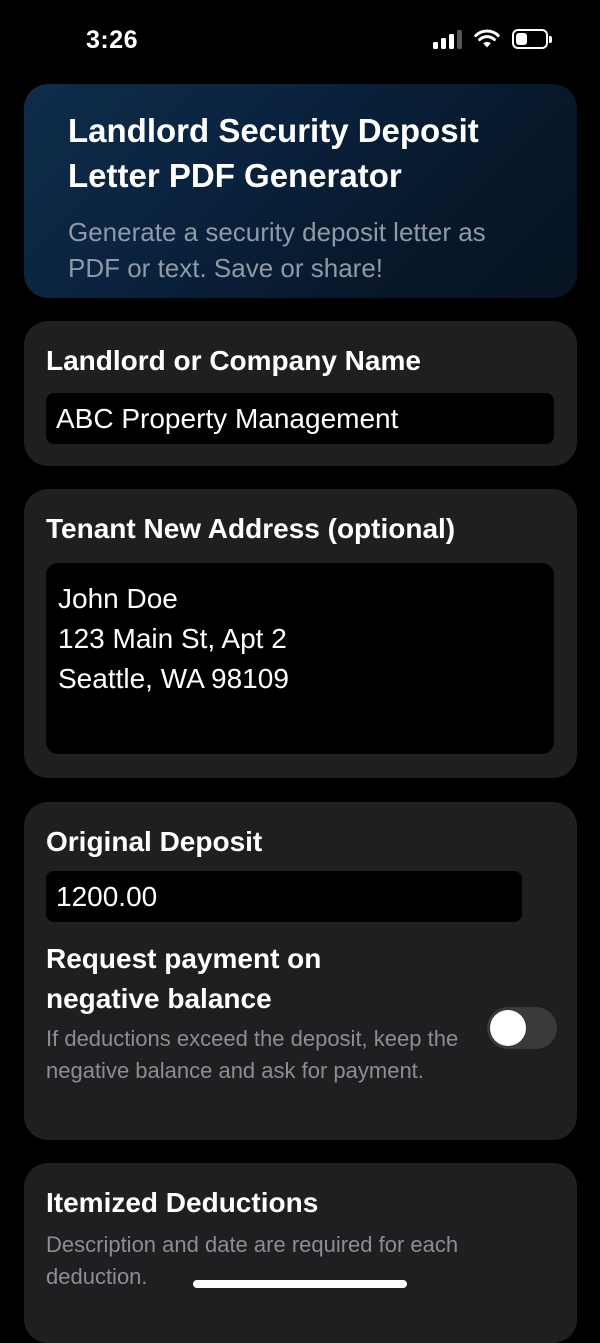  Describe the element at coordinates (159, 998) in the screenshot. I see `negative-balance-title-line2: negative balance` at that location.